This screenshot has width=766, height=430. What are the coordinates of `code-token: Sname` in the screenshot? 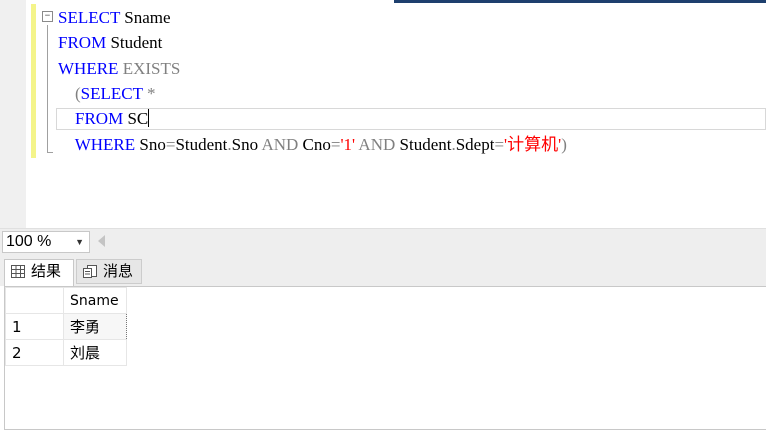 It's located at (145, 17).